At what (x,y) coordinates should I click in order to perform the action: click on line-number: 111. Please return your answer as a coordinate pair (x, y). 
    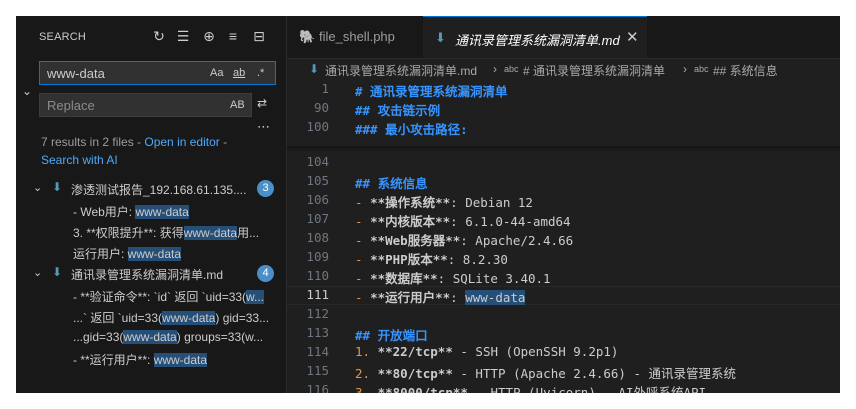
    Looking at the image, I should click on (317, 294).